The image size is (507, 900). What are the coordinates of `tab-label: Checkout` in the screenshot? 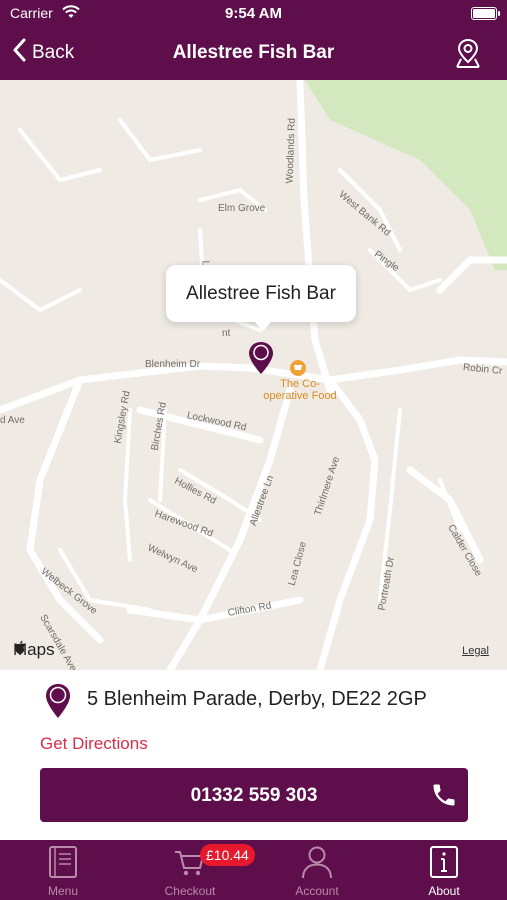 It's located at (190, 891).